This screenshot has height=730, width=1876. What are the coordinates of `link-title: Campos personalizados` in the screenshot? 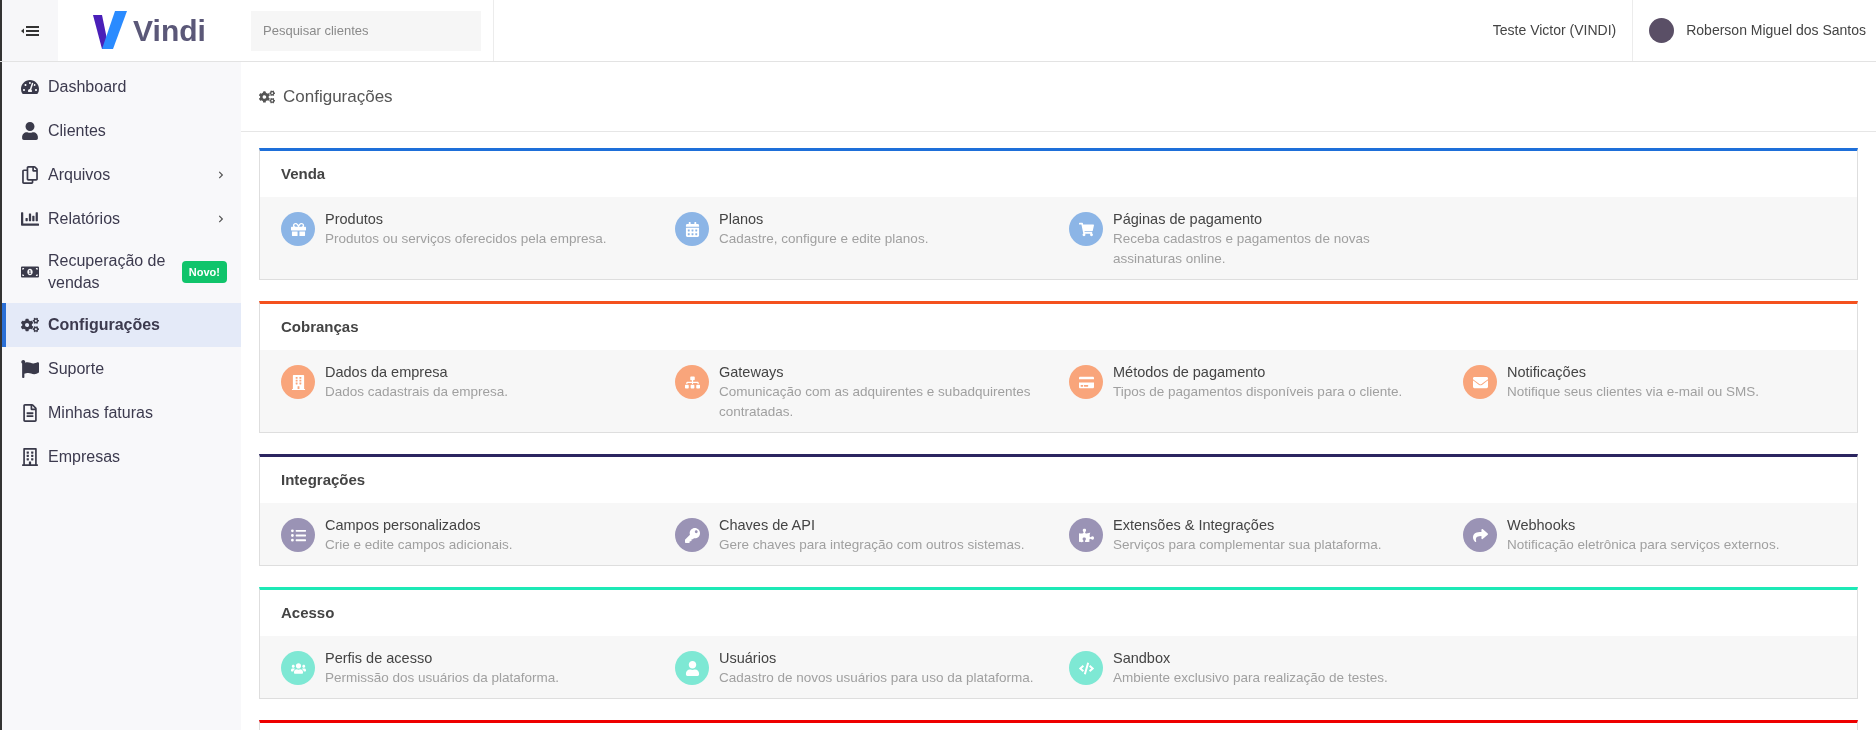 It's located at (403, 525).